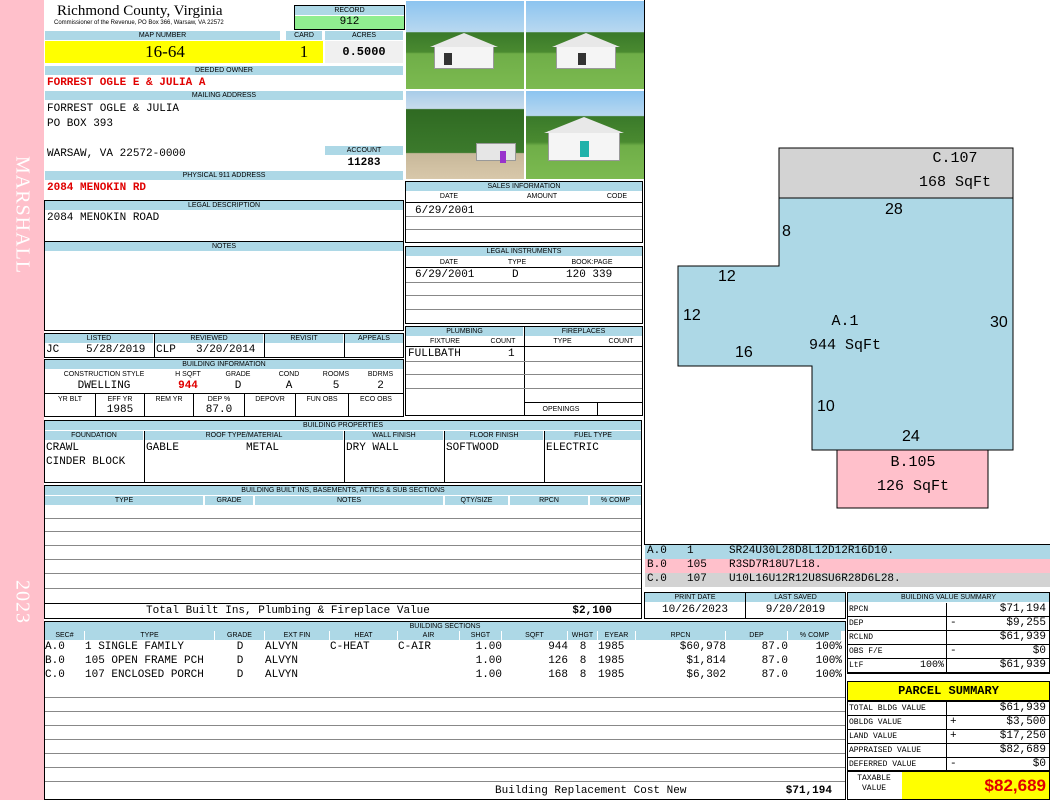 This screenshot has width=1050, height=800. Describe the element at coordinates (847, 580) in the screenshot. I see `vector-row: C.0 107 U10L16U12R12U8SU6R28D6L28.` at that location.